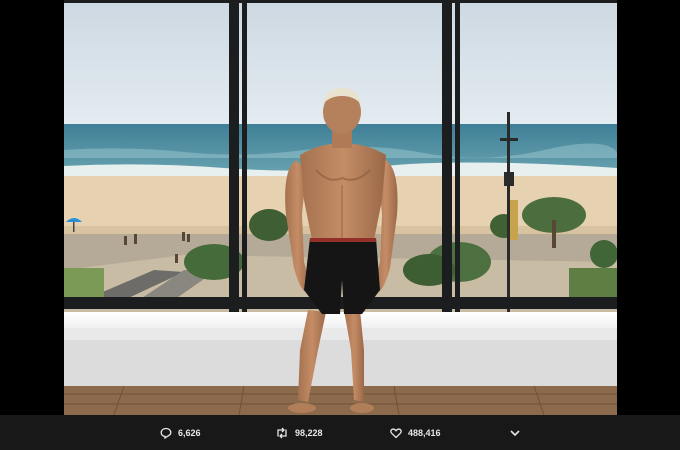 The height and width of the screenshot is (450, 680). What do you see at coordinates (166, 433) in the screenshot?
I see `reply-icon` at bounding box center [166, 433].